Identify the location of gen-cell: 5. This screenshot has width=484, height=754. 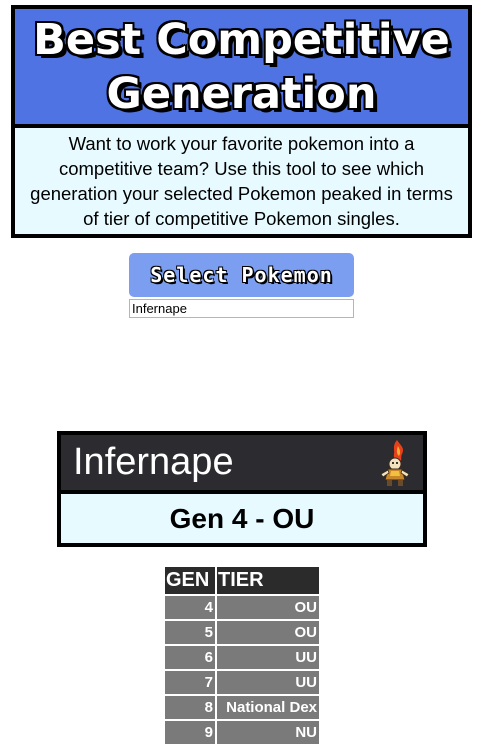
(191, 632).